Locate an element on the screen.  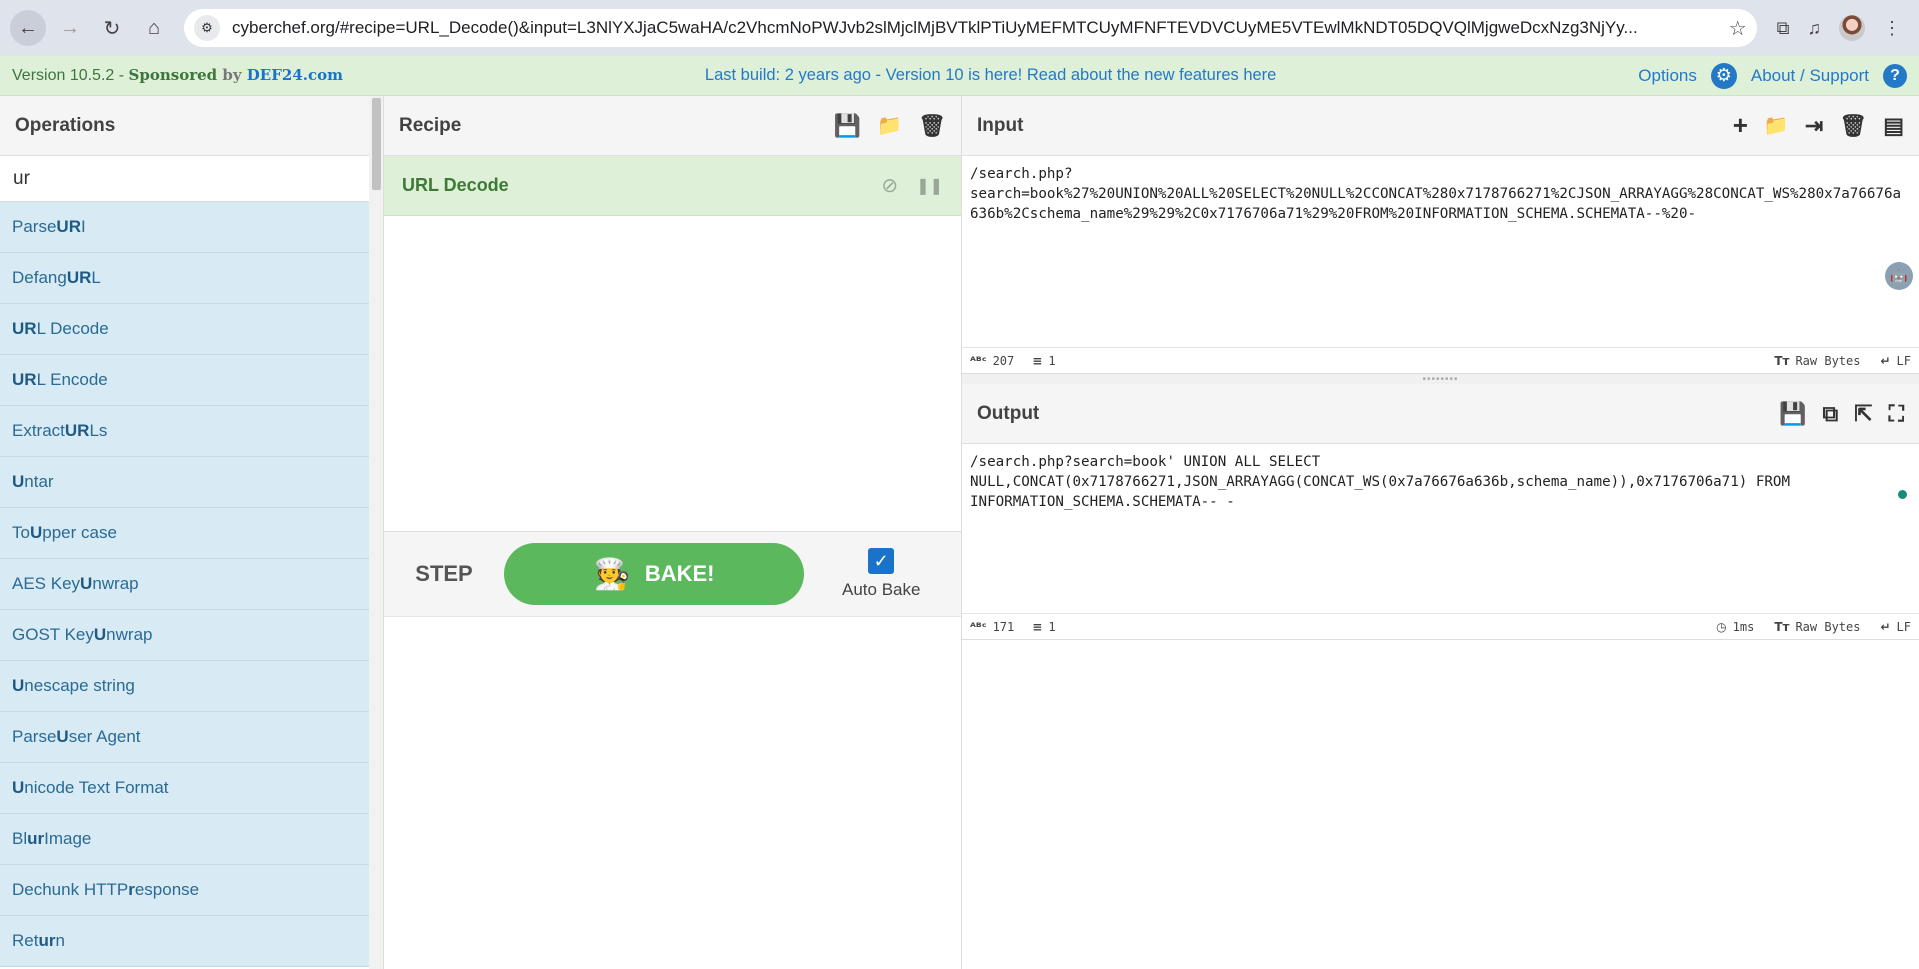
clear-input-icon: 🗑 is located at coordinates (1853, 126).